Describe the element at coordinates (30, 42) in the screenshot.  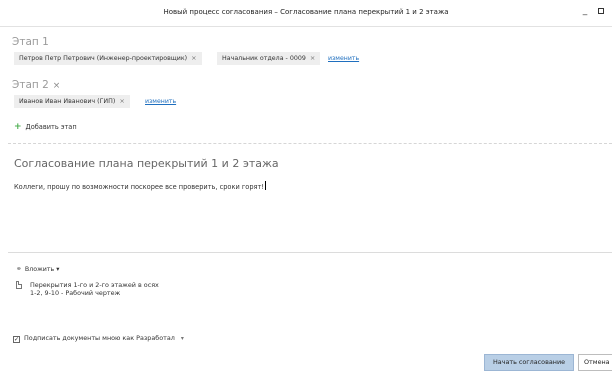
I see `stage-1-title: Этап 1` at that location.